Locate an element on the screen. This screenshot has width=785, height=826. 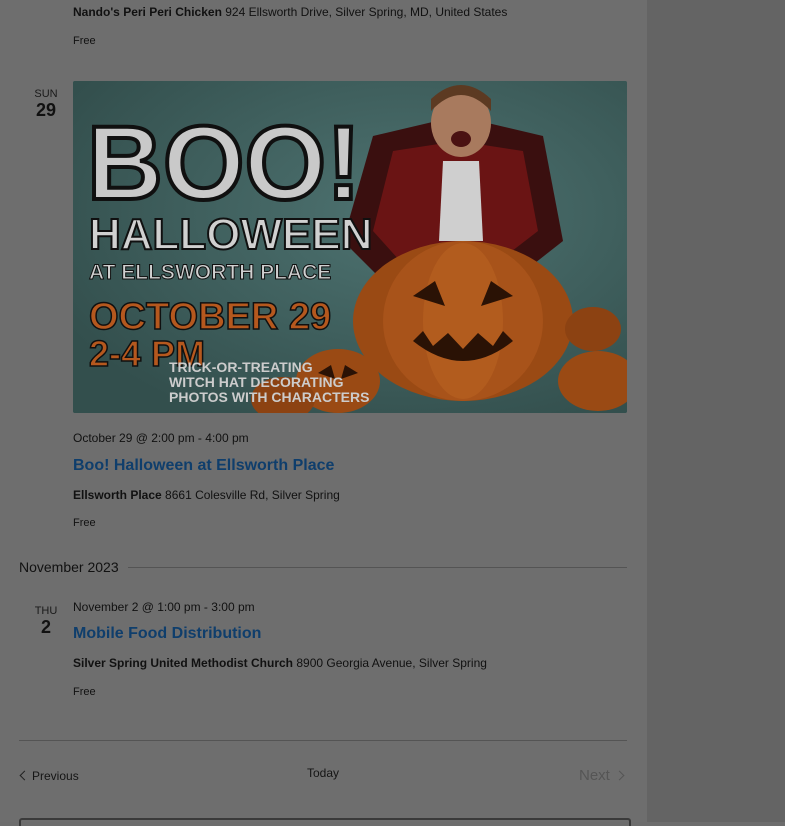
poster-activity-3: PHOTOS WITH CHARACTERS is located at coordinates (269, 397).